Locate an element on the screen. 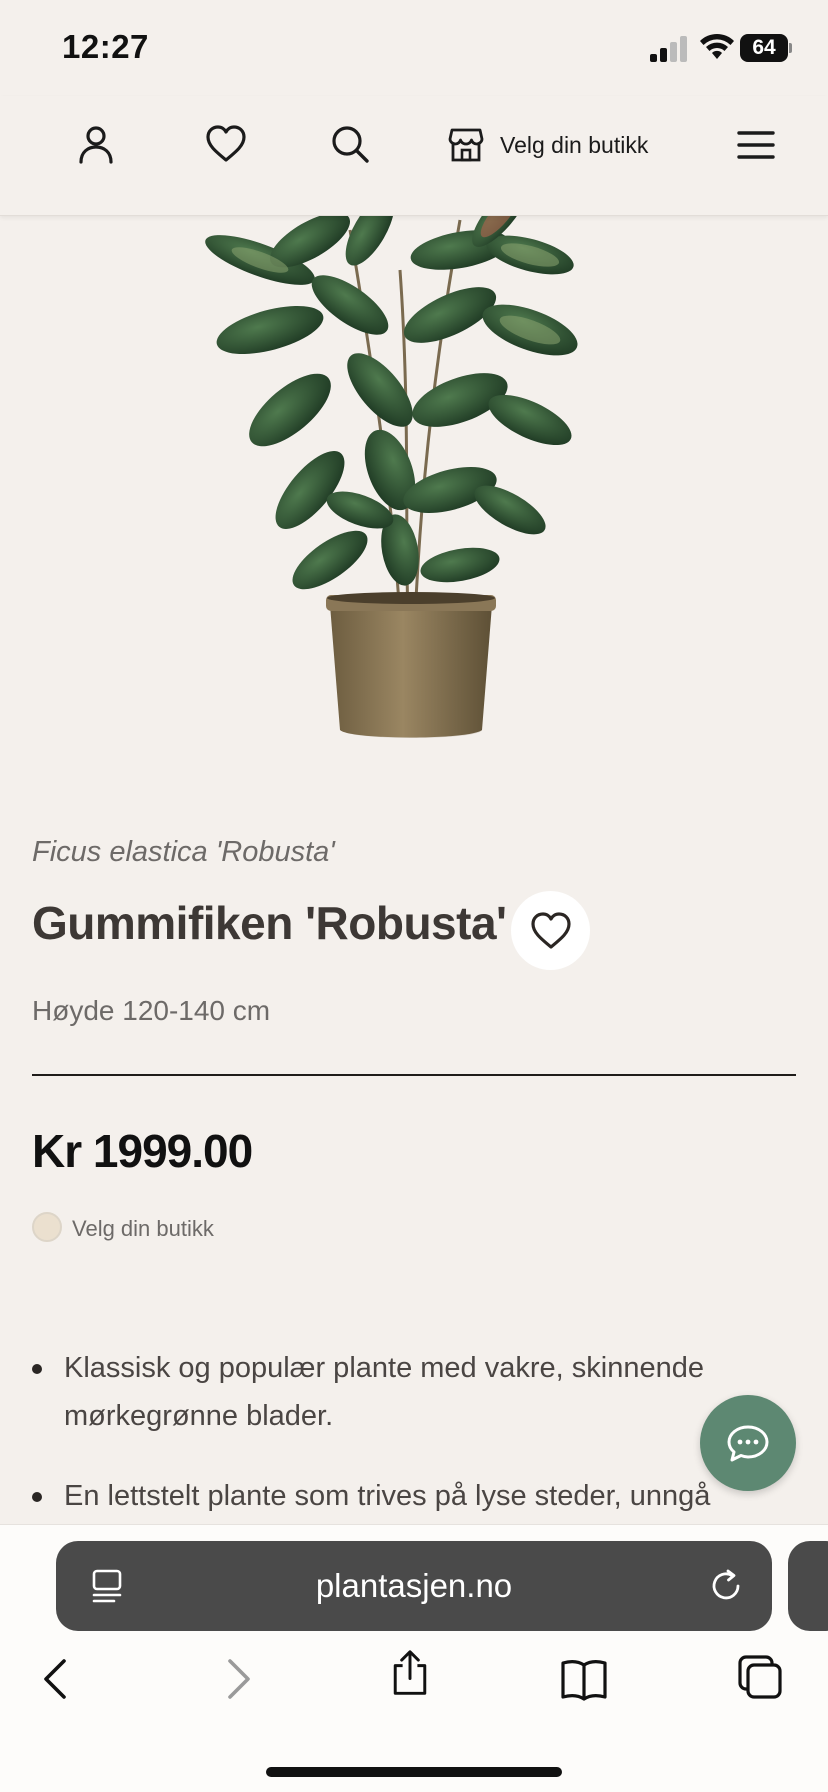 This screenshot has width=828, height=1792. share-icon is located at coordinates (410, 1673).